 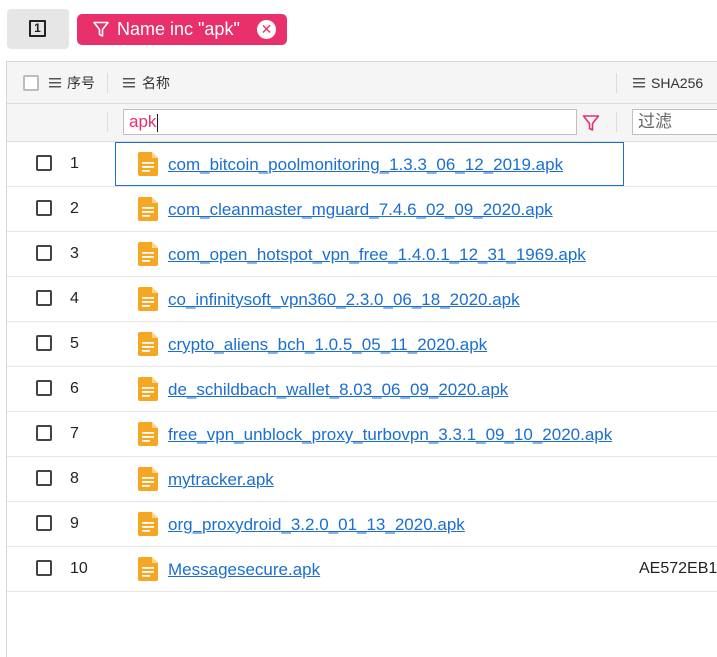 I want to click on panel-toggle-button: 1, so click(x=38, y=29).